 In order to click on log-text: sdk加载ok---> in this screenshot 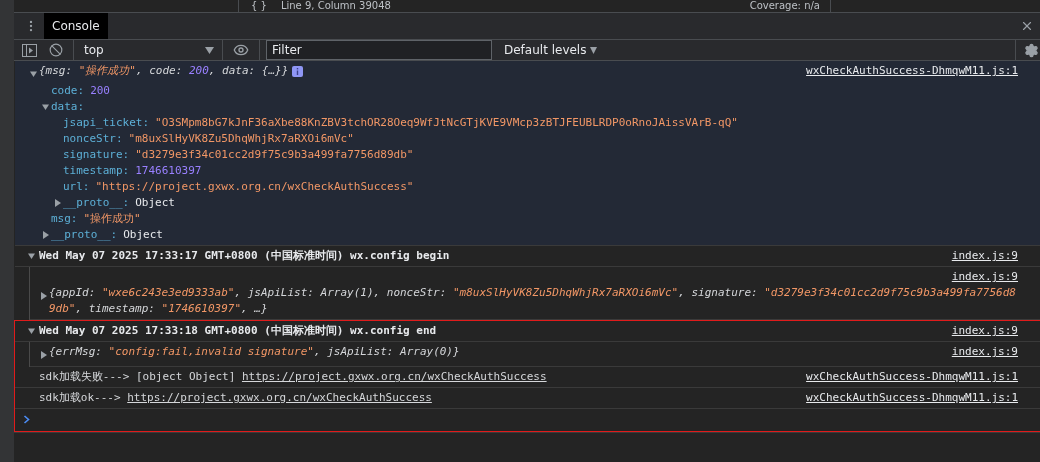, I will do `click(80, 397)`.